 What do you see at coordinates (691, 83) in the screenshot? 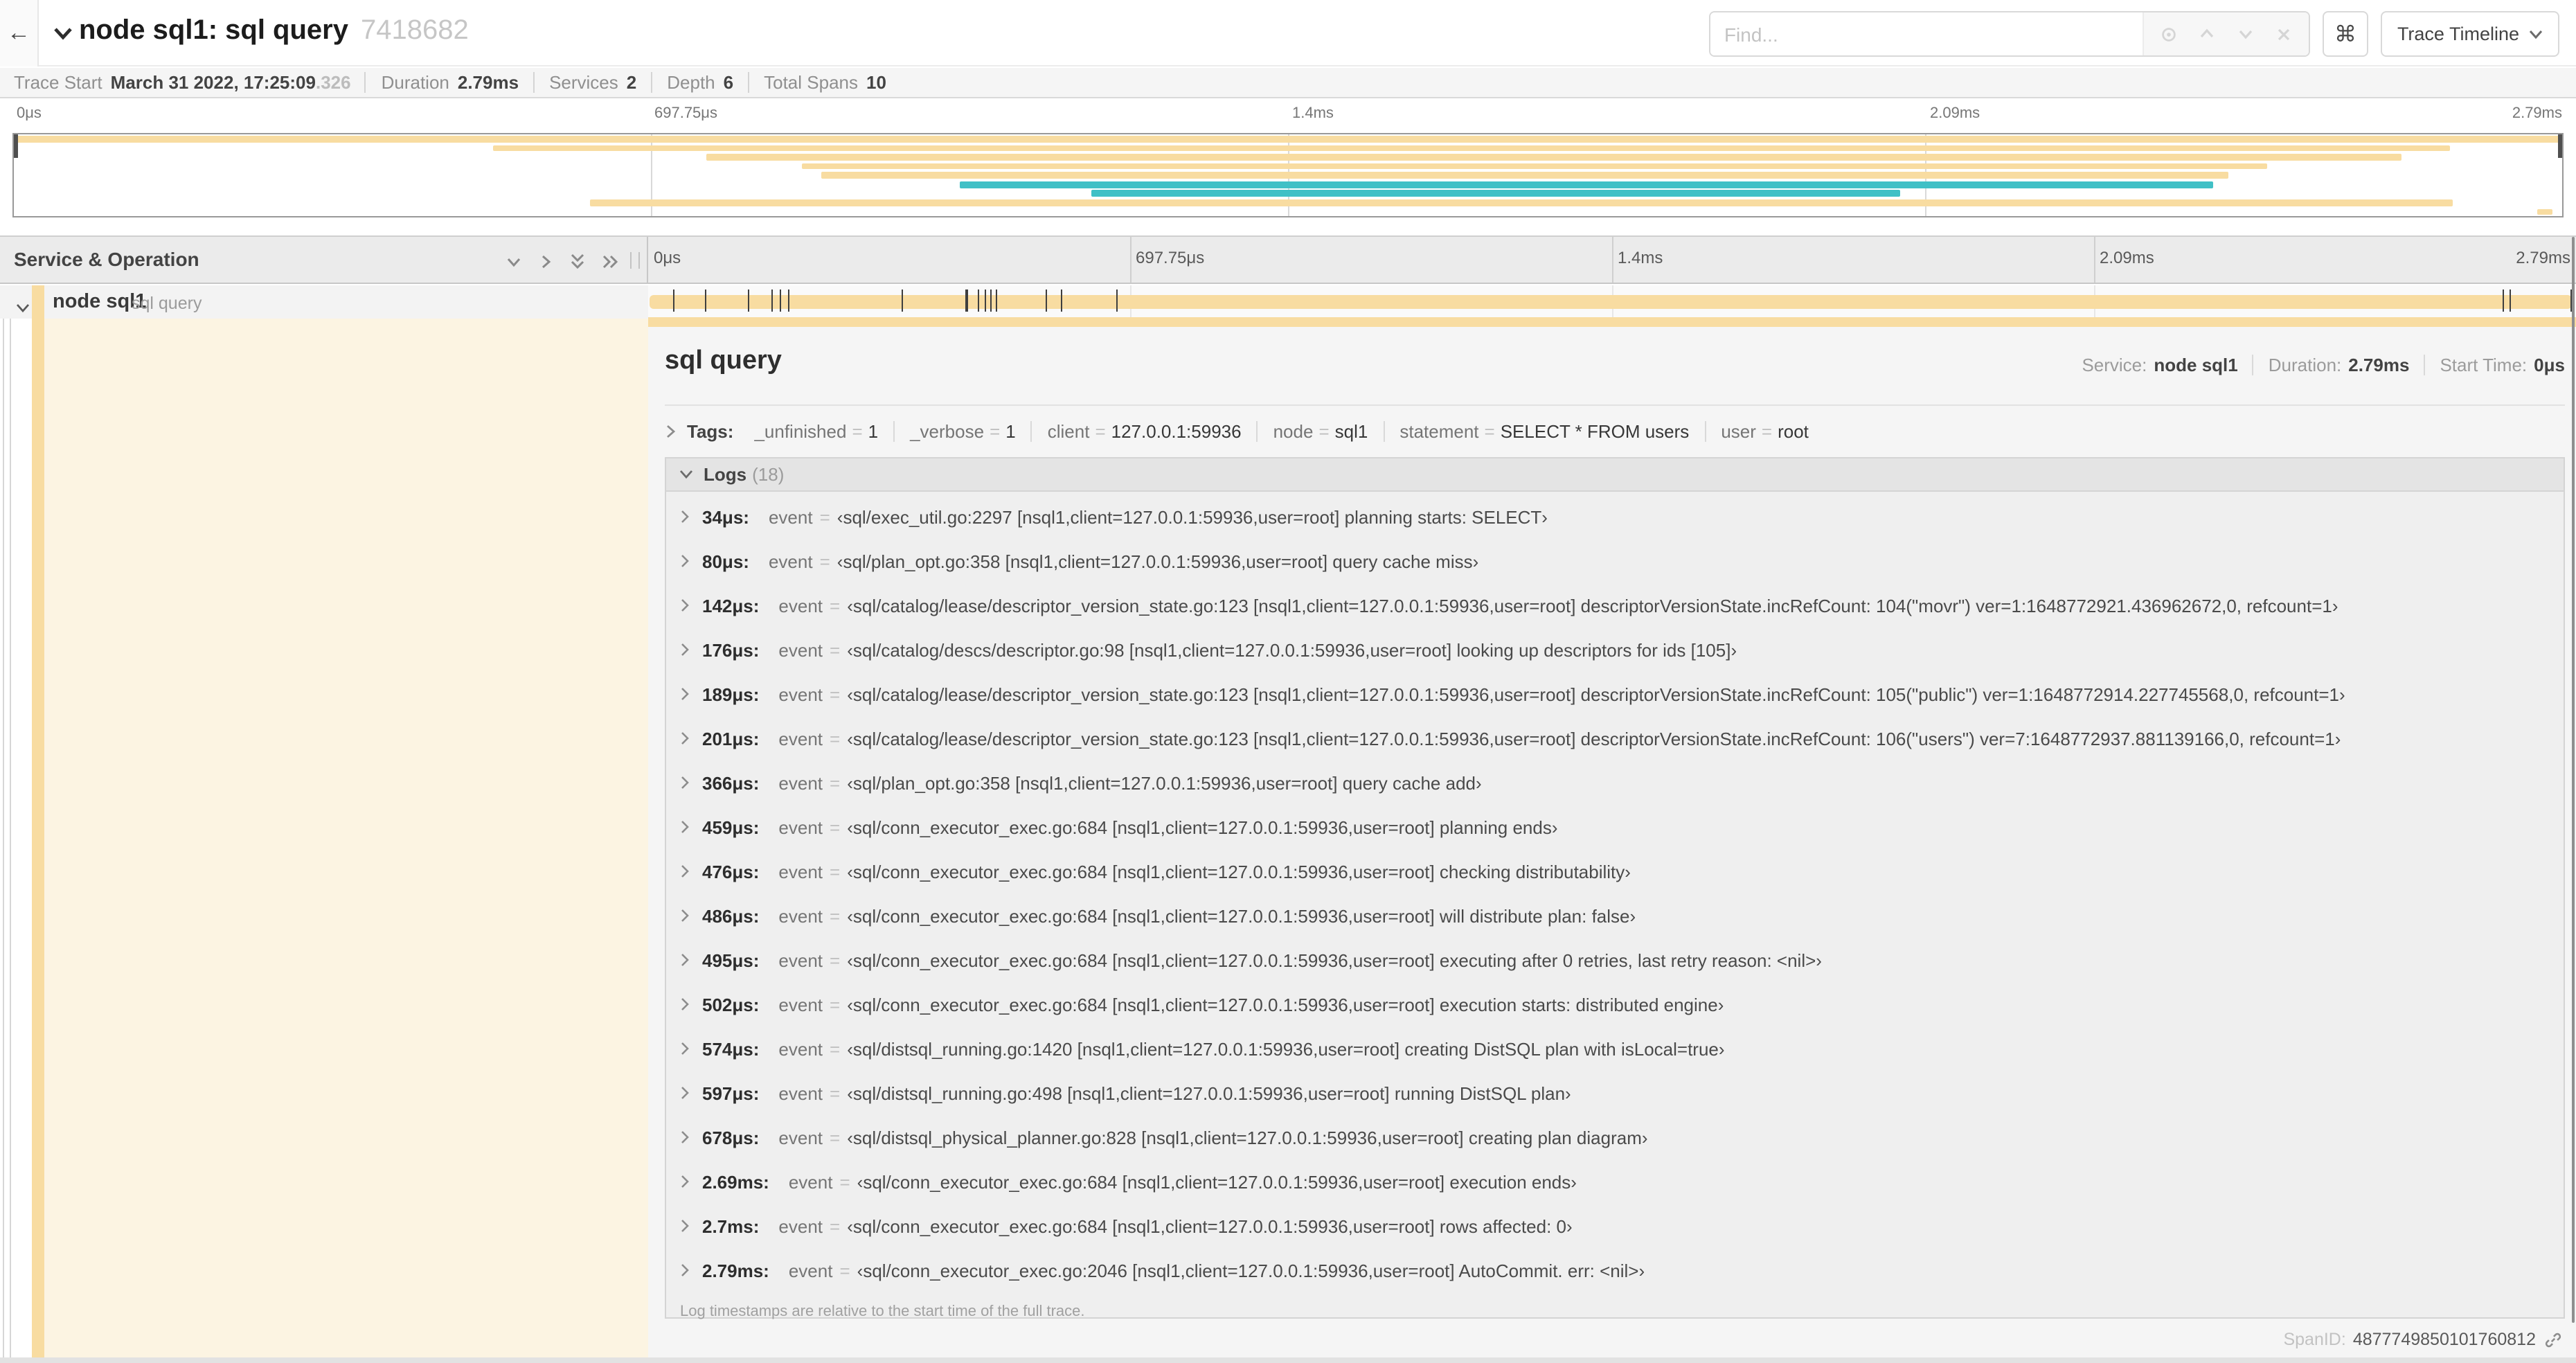
I see `summary-item: Depth 6` at bounding box center [691, 83].